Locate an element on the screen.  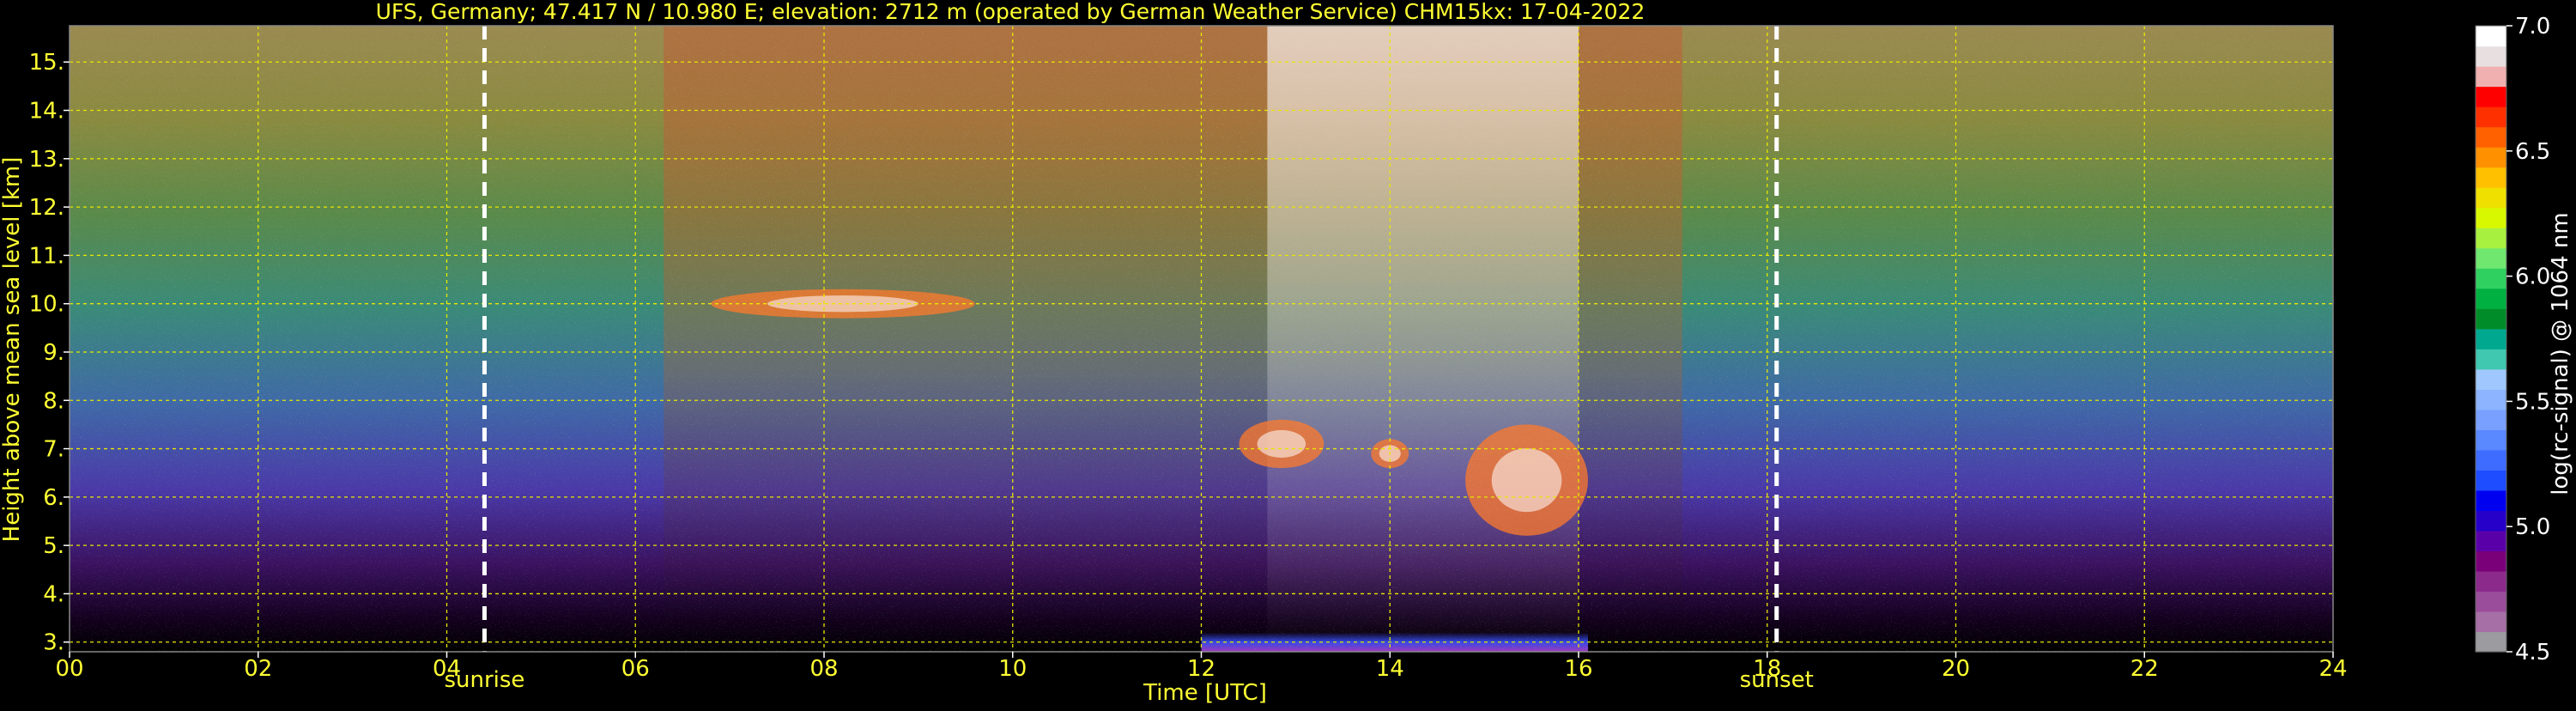
x-tick-label: 14 is located at coordinates (1390, 669).